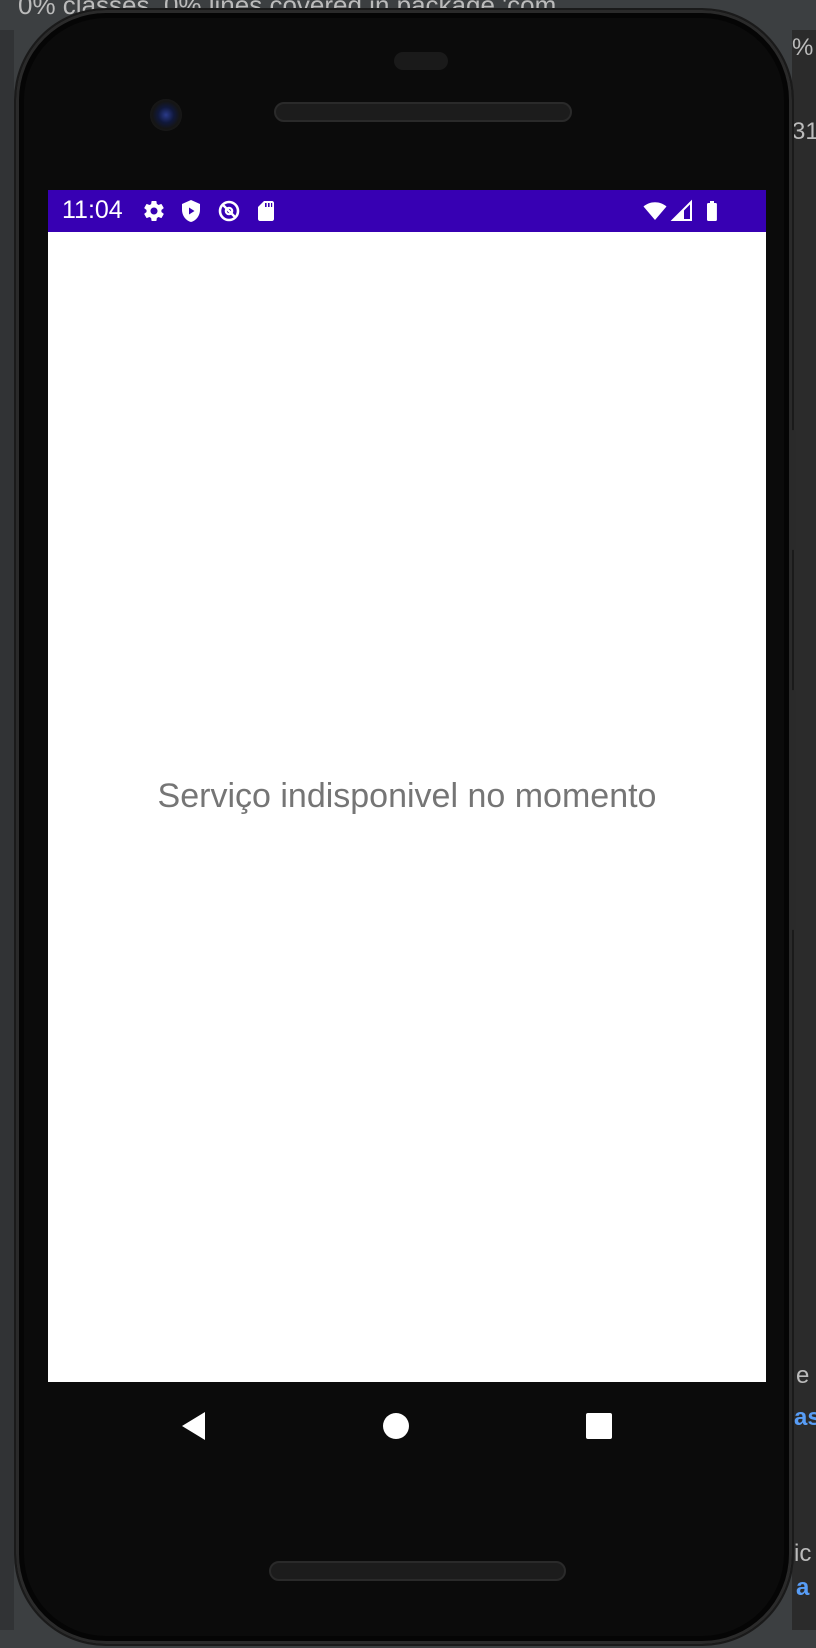  What do you see at coordinates (191, 211) in the screenshot?
I see `play-protect-icon` at bounding box center [191, 211].